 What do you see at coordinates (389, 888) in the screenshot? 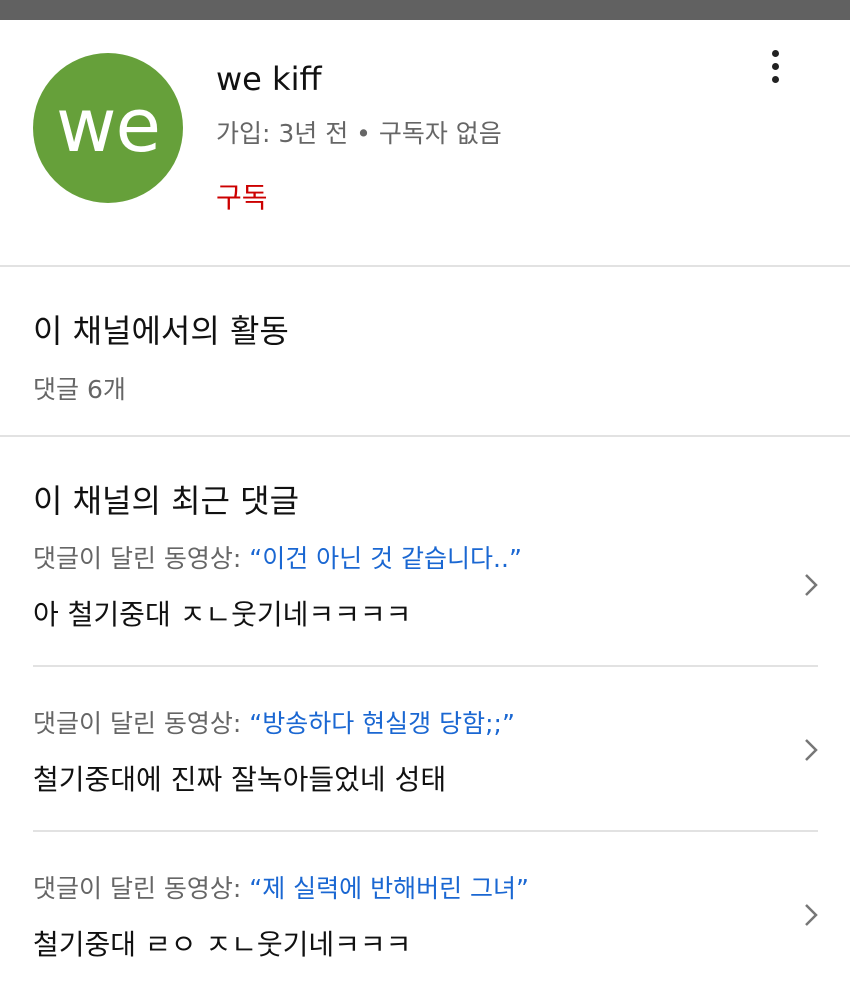
I see `comment-video-title: “제 실력에 반해버린 그녀”` at bounding box center [389, 888].